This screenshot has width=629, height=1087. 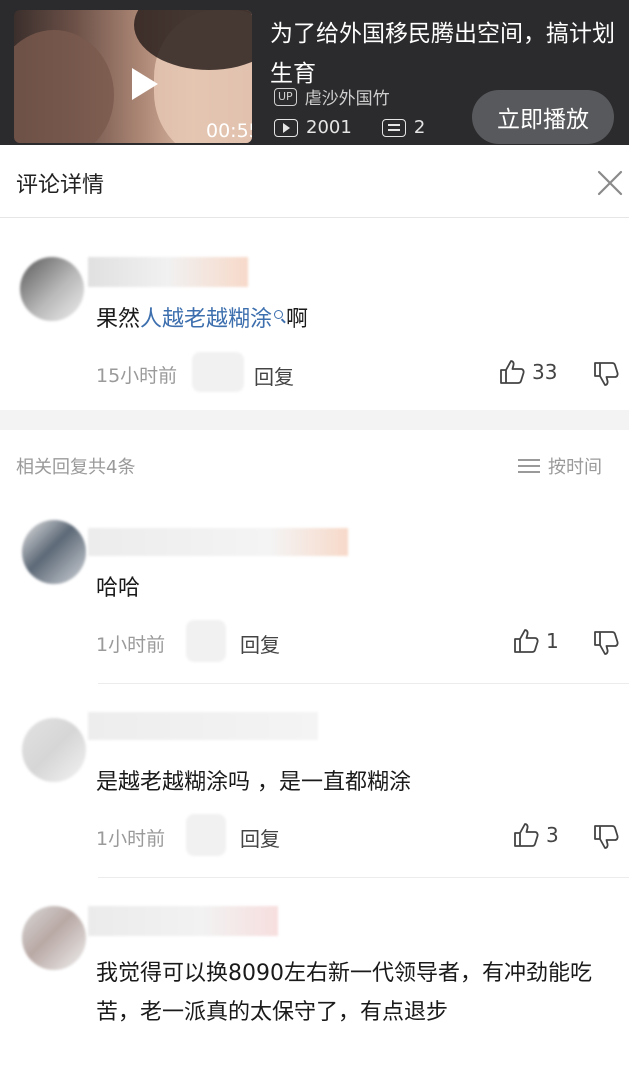 I want to click on play-count-icon, so click(x=286, y=127).